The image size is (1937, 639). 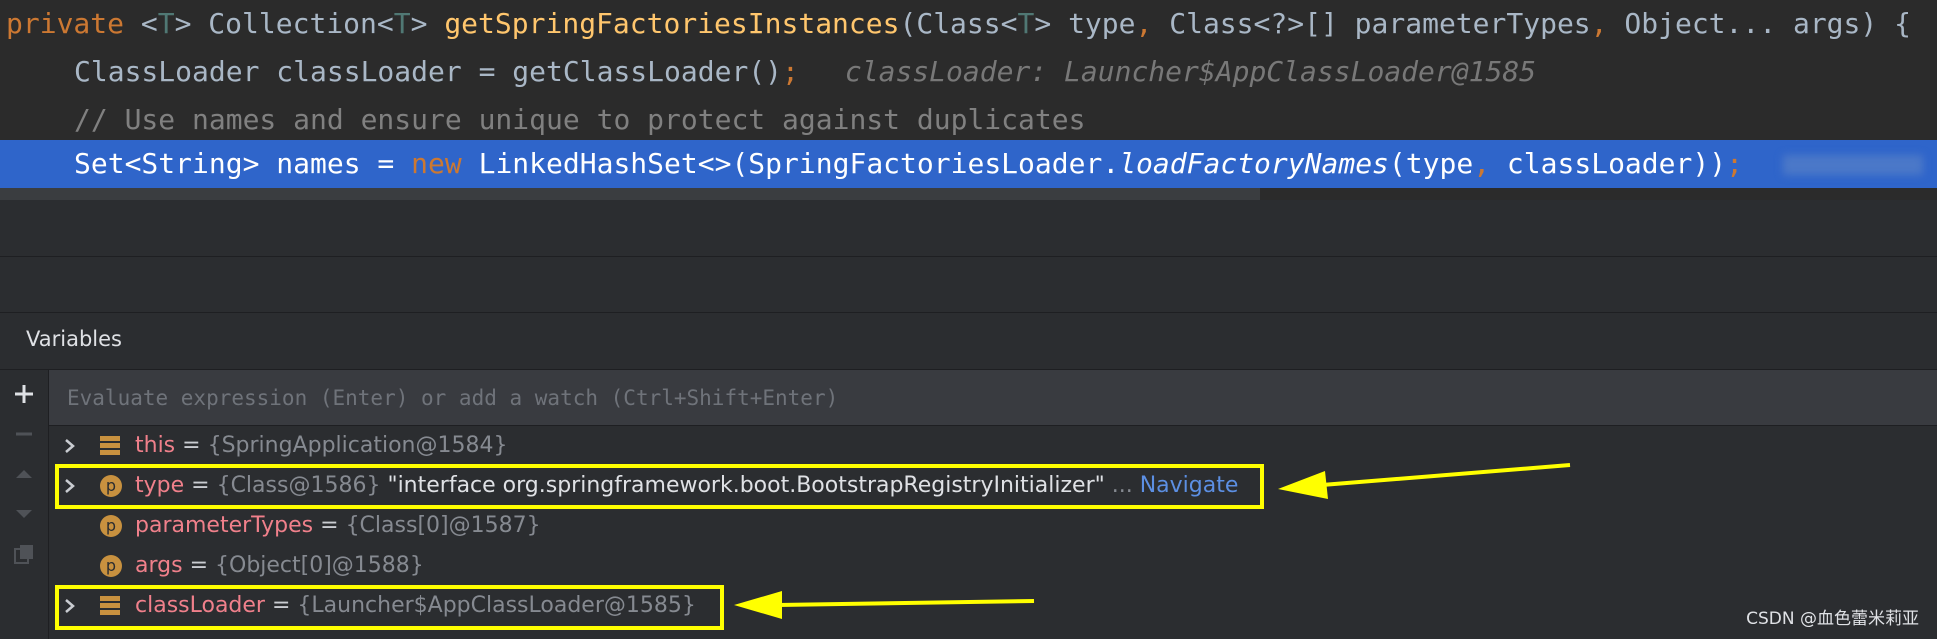 What do you see at coordinates (817, 398) in the screenshot?
I see `evaluate-expression-input` at bounding box center [817, 398].